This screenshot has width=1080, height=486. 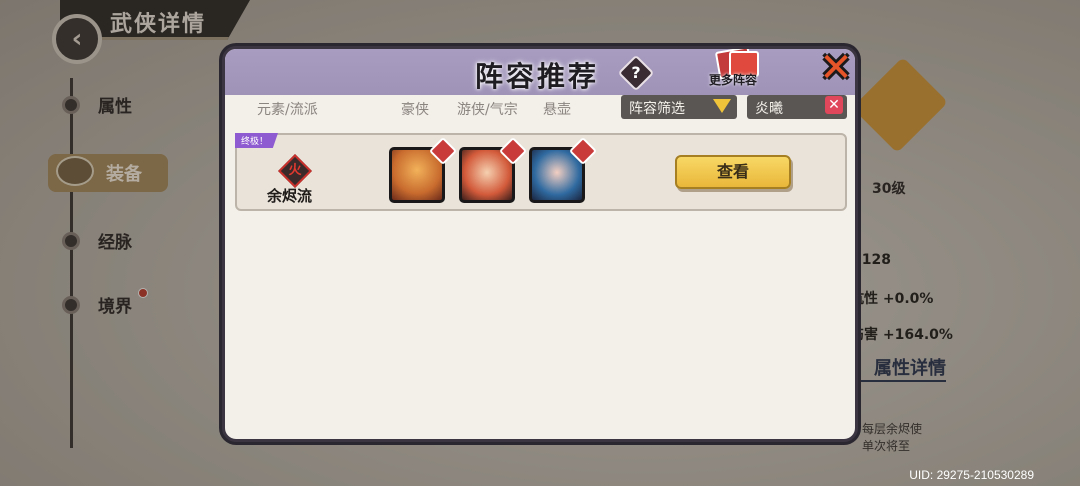 What do you see at coordinates (836, 69) in the screenshot?
I see `close-icon: ✕` at bounding box center [836, 69].